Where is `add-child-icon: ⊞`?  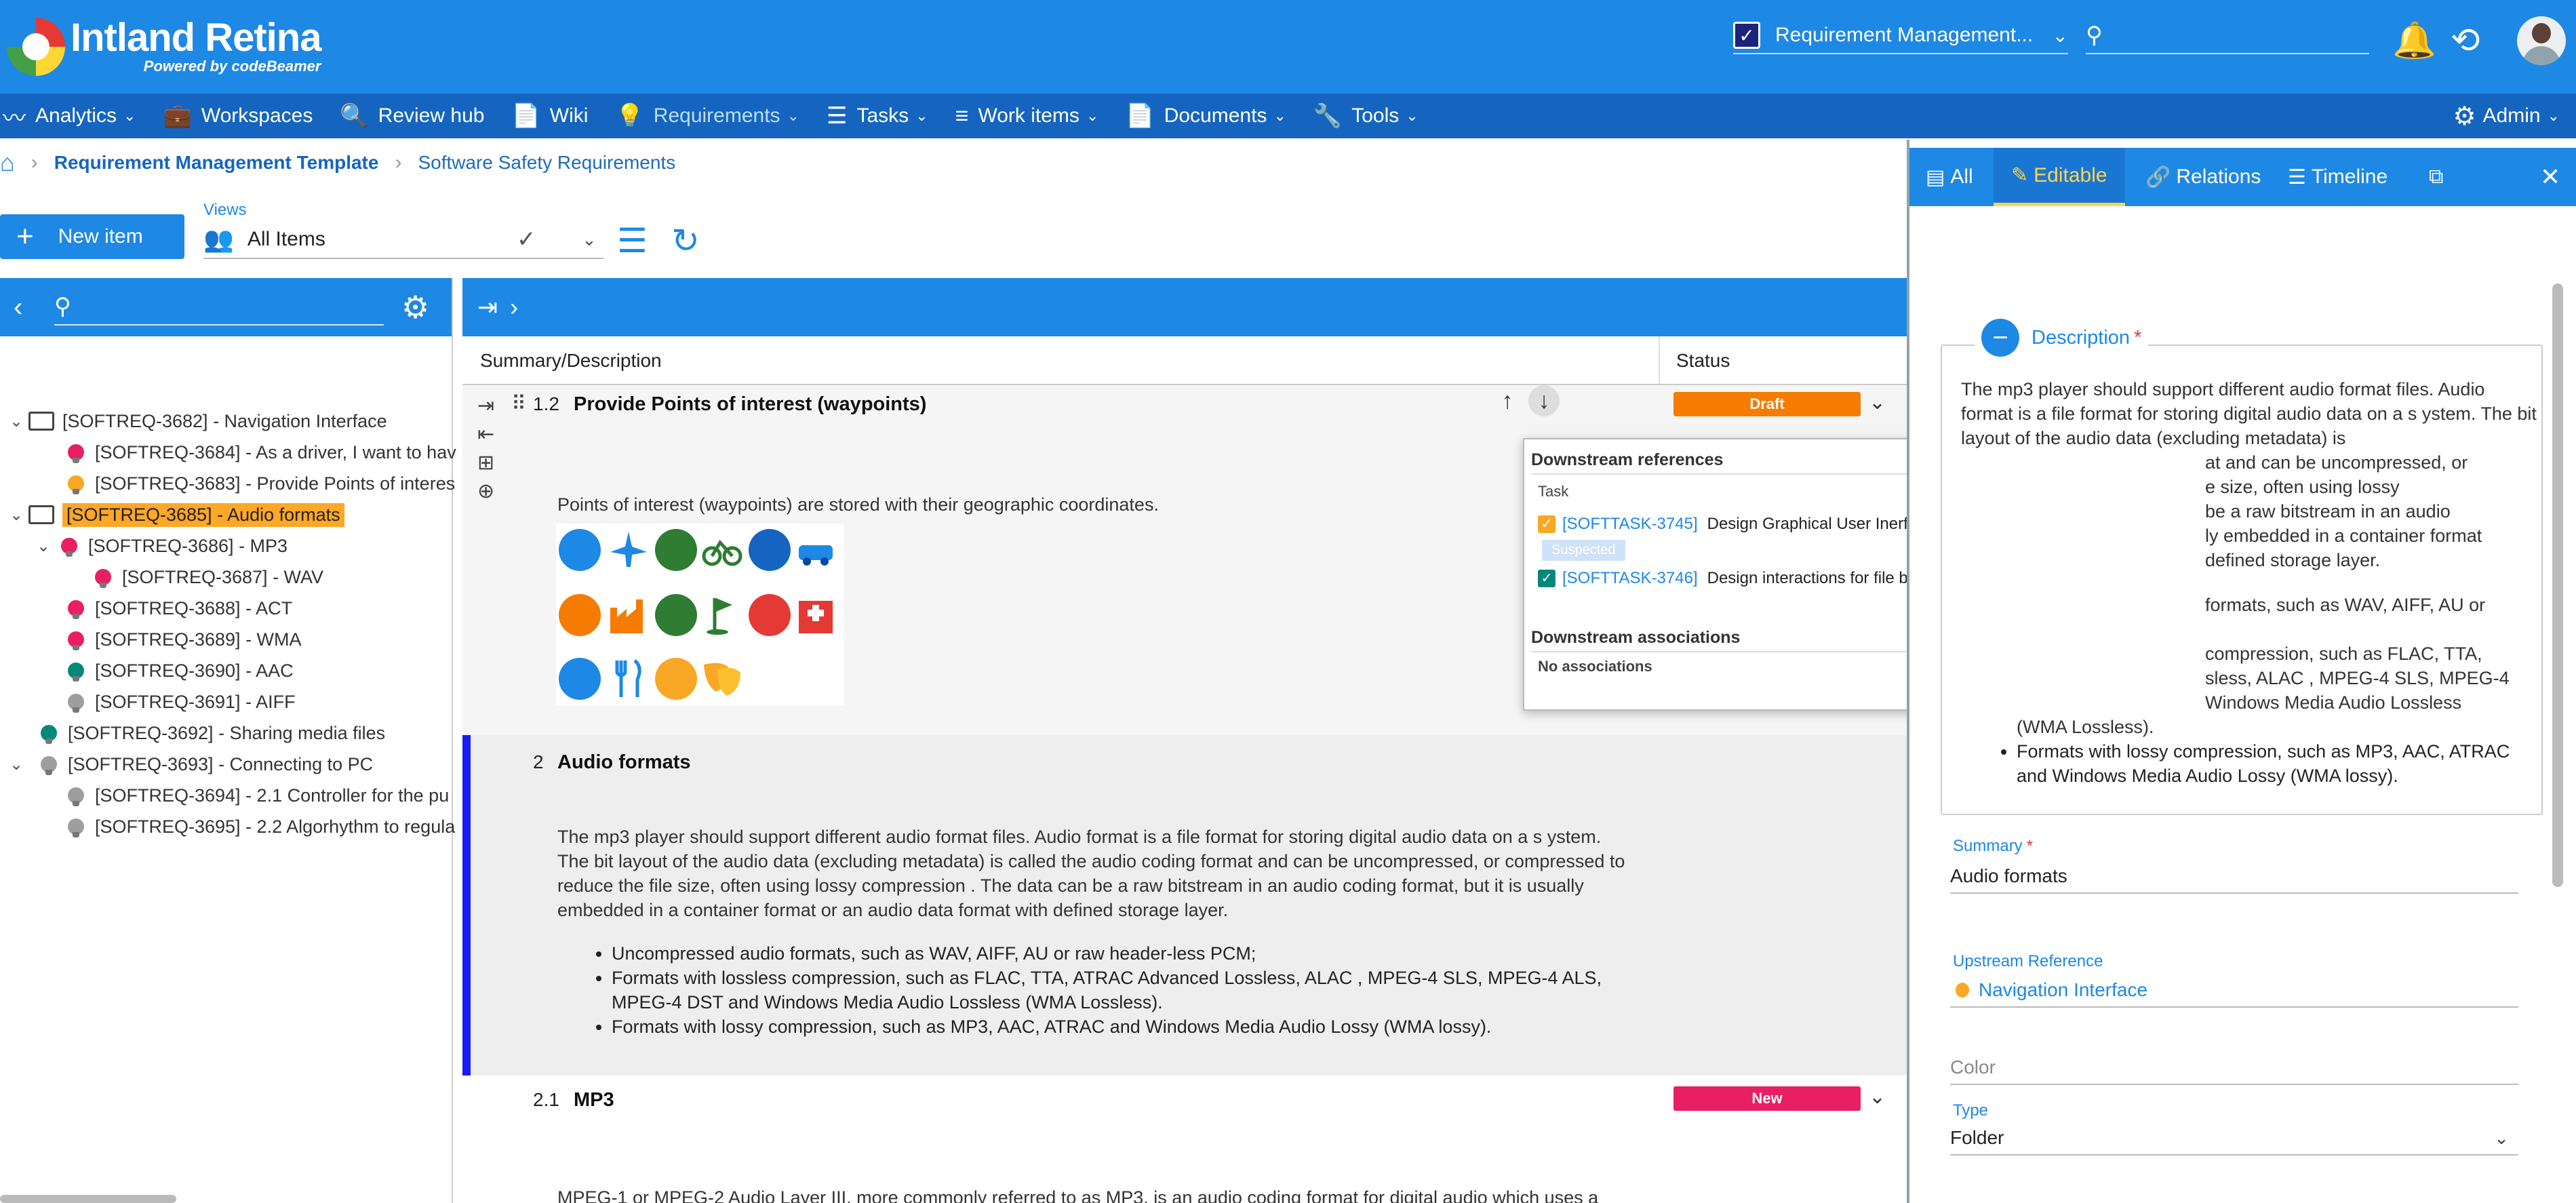 add-child-icon: ⊞ is located at coordinates (490, 463).